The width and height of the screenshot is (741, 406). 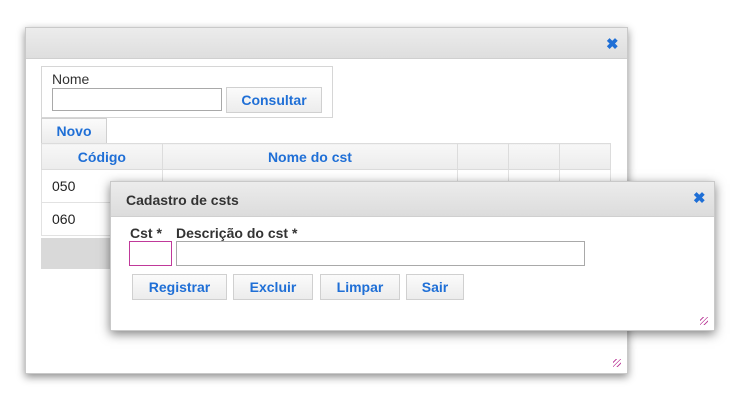 I want to click on table-header-row: Código Nome do cst, so click(x=326, y=156).